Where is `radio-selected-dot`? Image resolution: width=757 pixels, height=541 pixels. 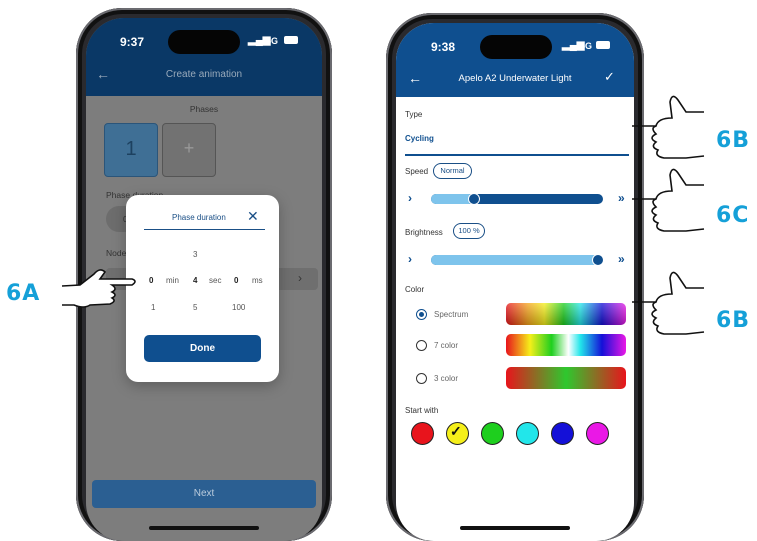
radio-selected-dot is located at coordinates (421, 314).